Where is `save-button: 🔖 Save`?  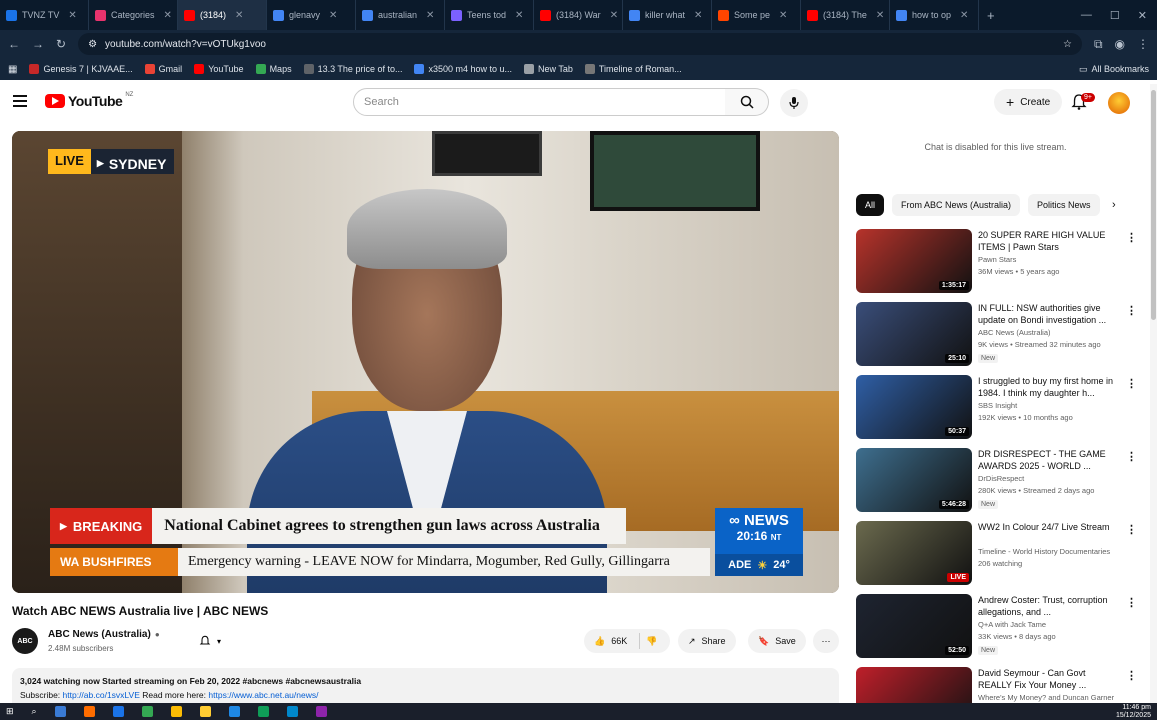
save-button: 🔖 Save is located at coordinates (777, 641).